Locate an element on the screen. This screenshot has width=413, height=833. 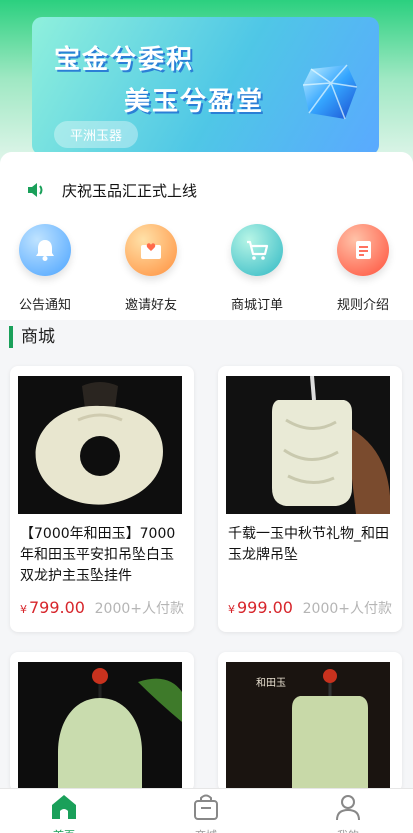
product-price: ¥799.00 is located at coordinates (52, 607).